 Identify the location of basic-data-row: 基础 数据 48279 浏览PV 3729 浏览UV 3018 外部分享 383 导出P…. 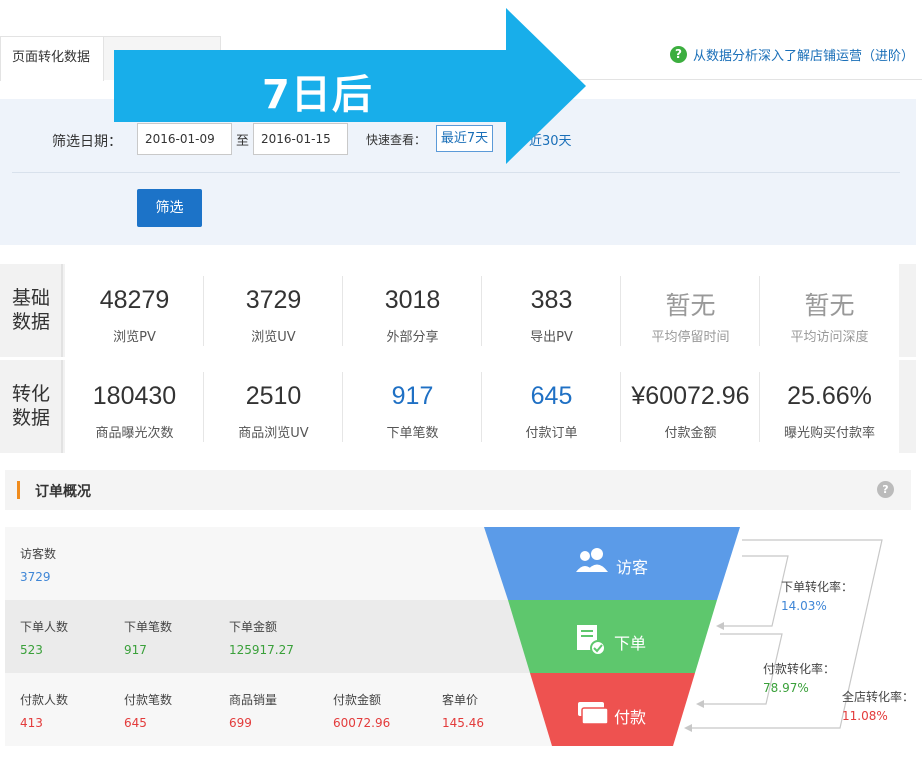
(458, 310).